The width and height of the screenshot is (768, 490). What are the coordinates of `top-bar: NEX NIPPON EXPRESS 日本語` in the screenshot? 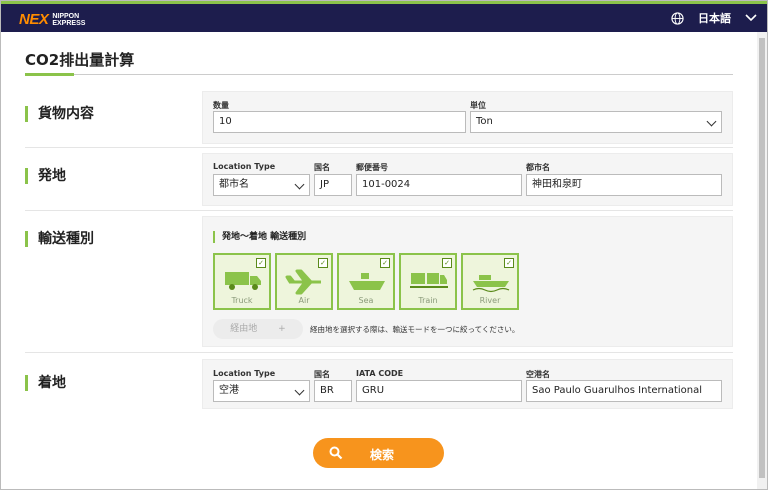 It's located at (384, 16).